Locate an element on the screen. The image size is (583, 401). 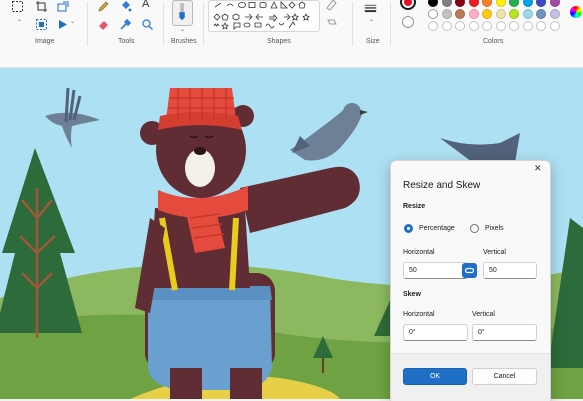
secondary-color-swatch is located at coordinates (408, 22).